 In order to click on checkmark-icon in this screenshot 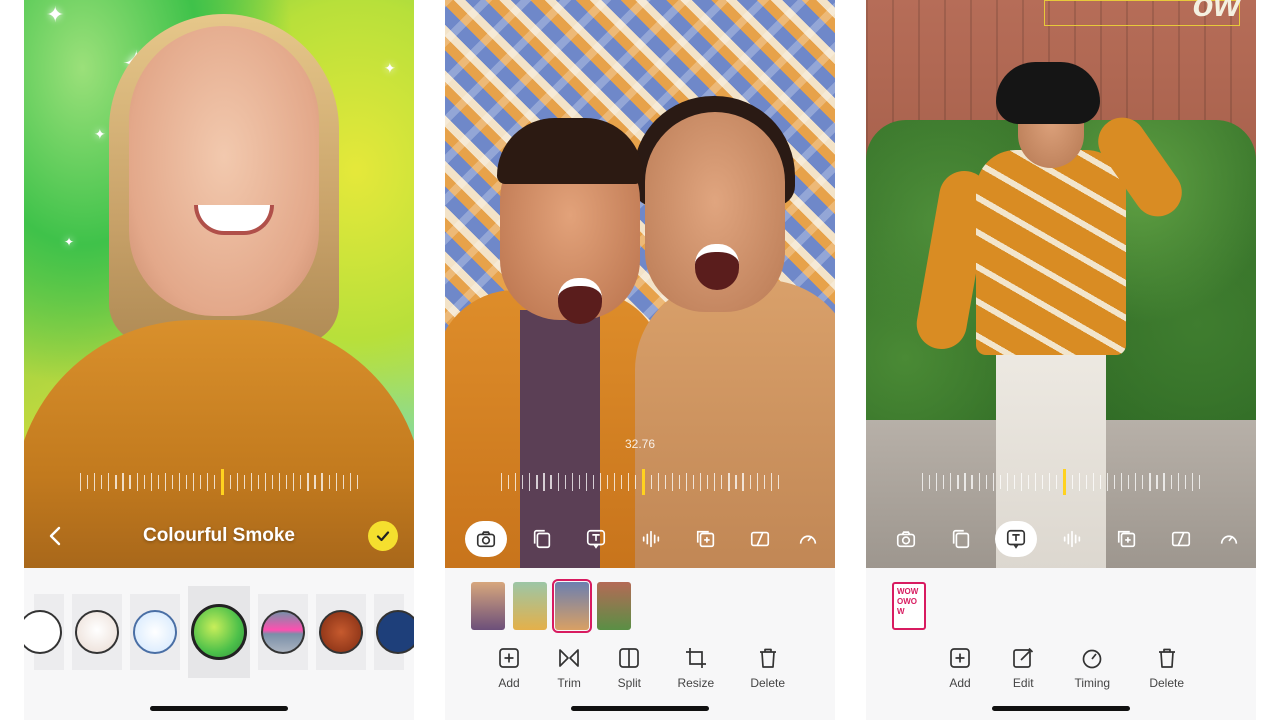, I will do `click(383, 536)`.